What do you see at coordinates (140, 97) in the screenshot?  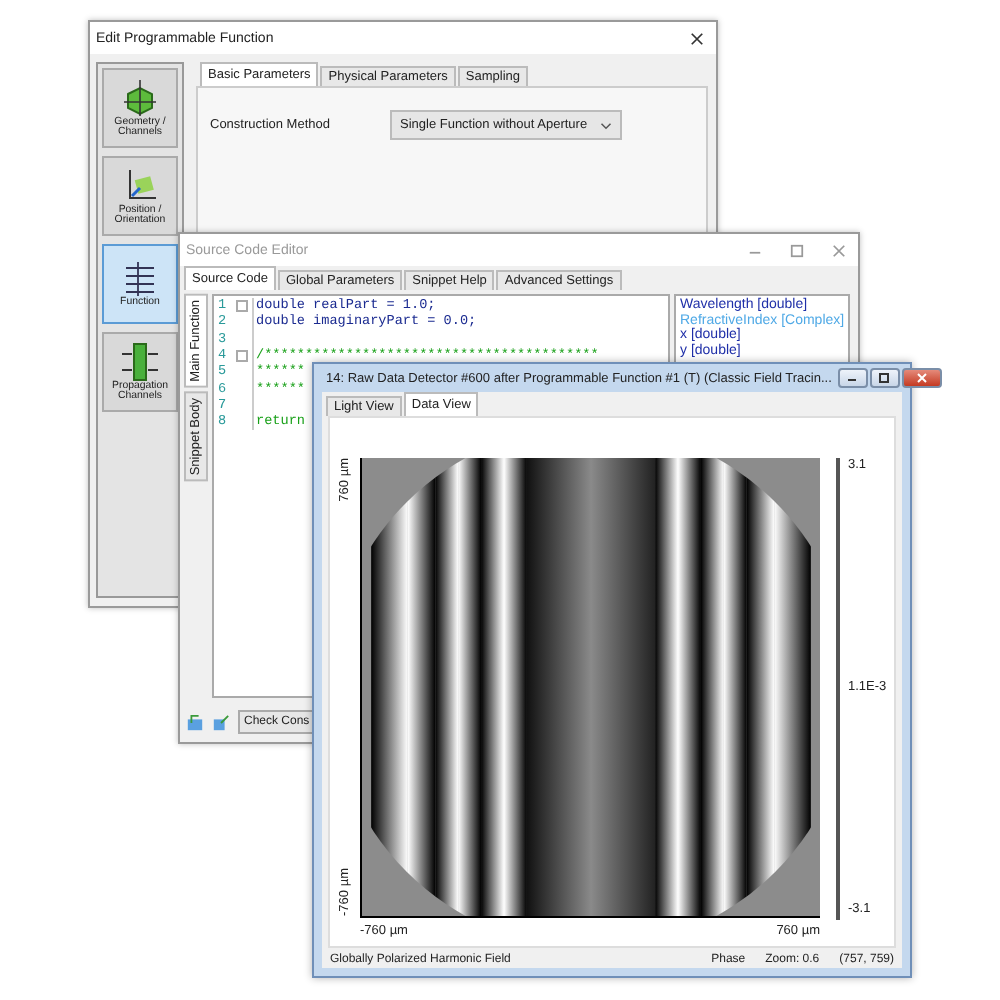 I see `cube-icon` at bounding box center [140, 97].